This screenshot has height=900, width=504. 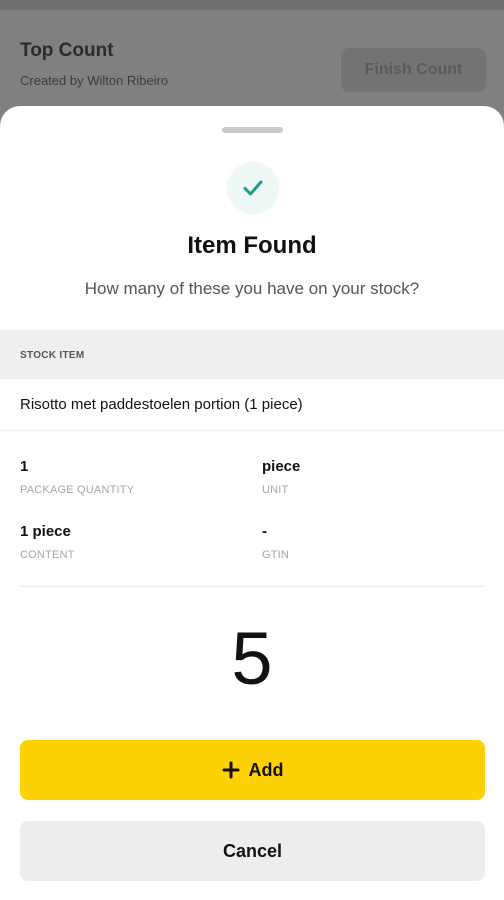 What do you see at coordinates (52, 355) in the screenshot?
I see `section-label: STOCK ITEM` at bounding box center [52, 355].